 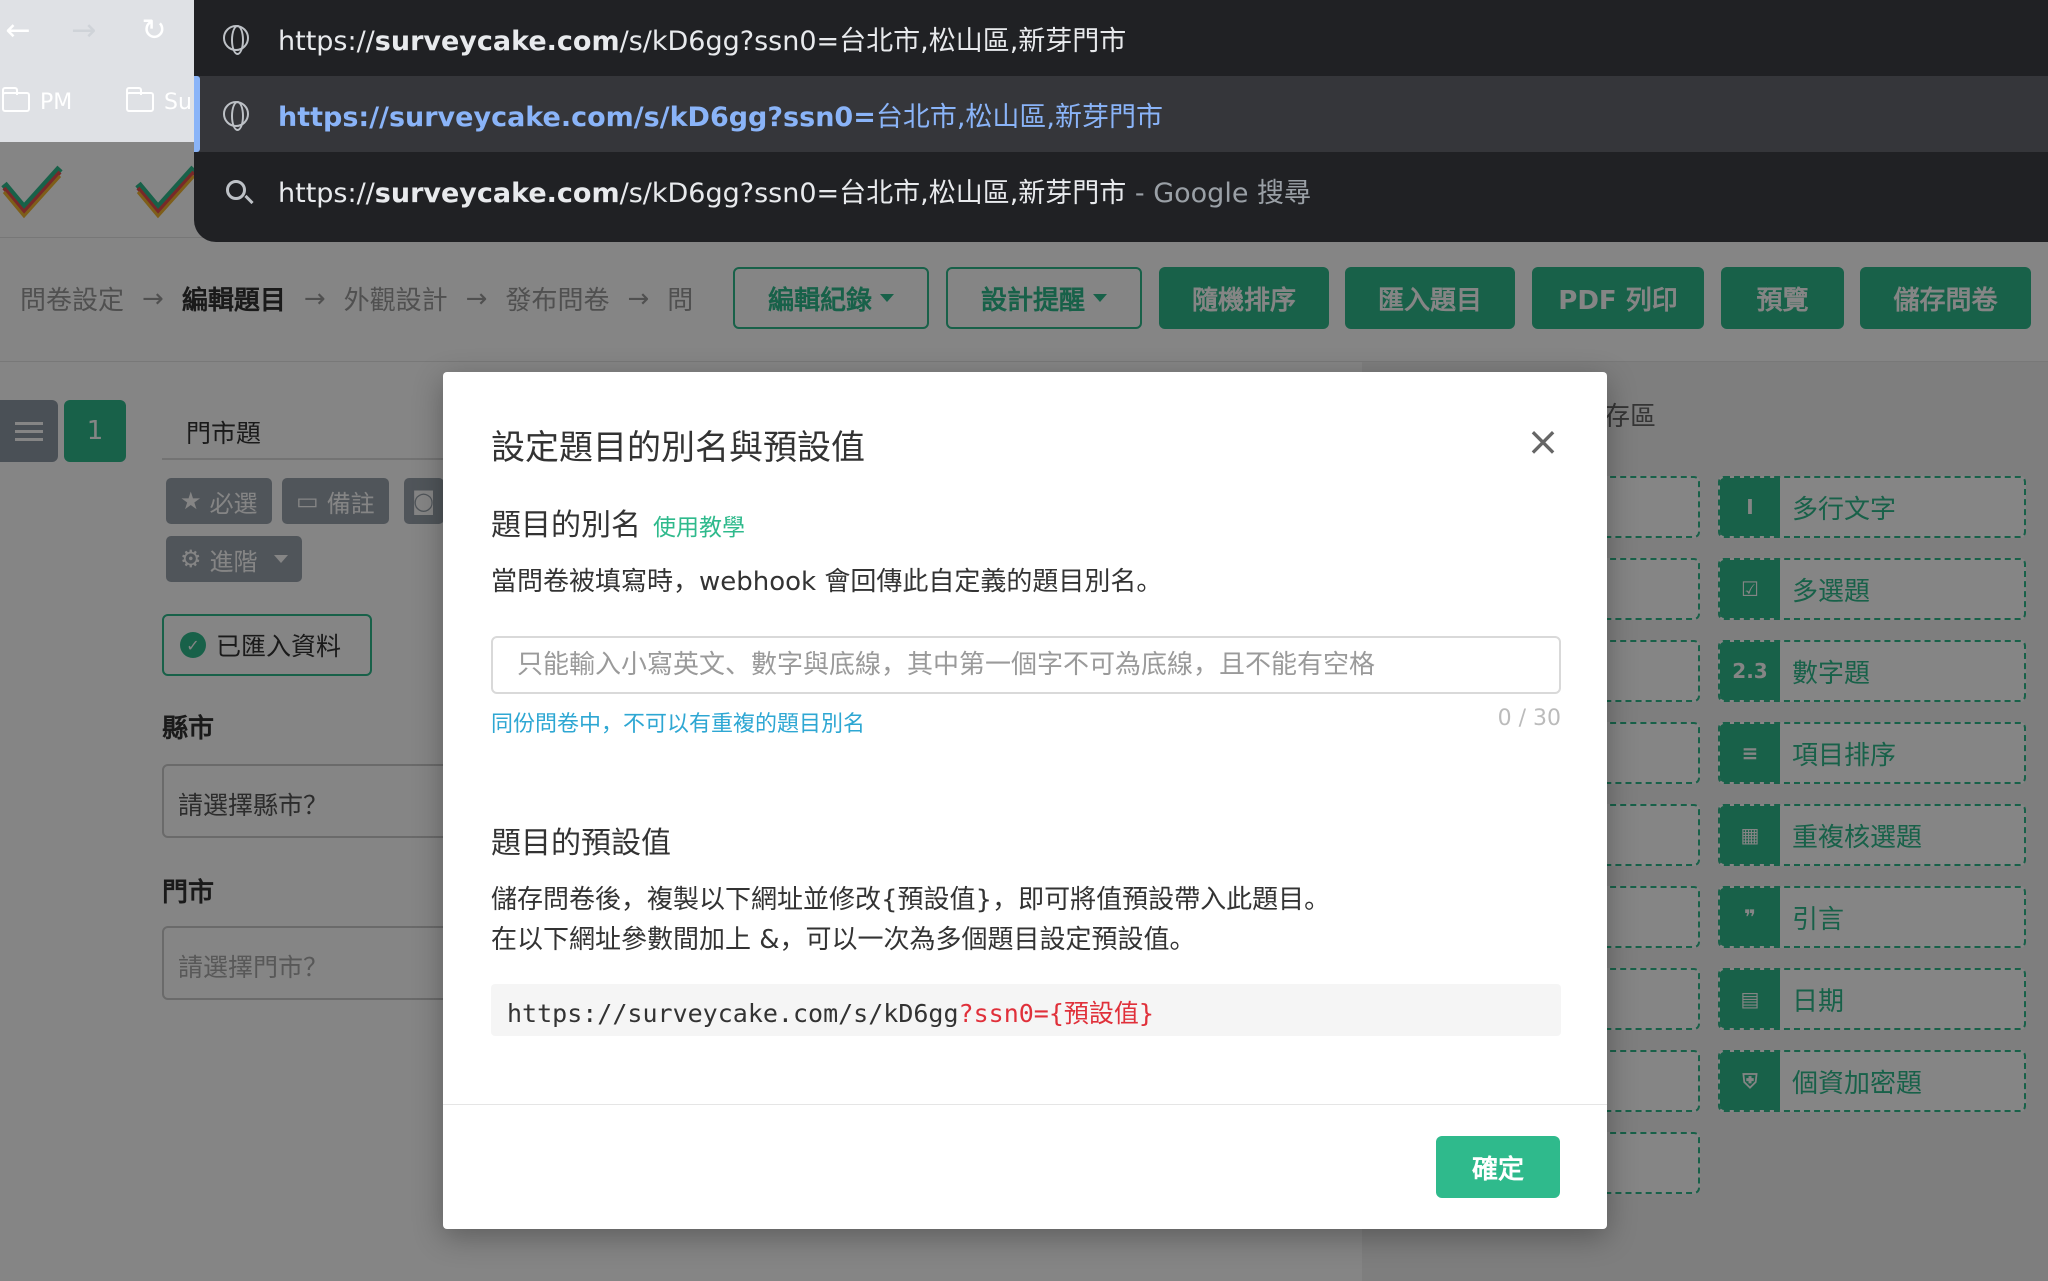 What do you see at coordinates (618, 525) in the screenshot?
I see `alias-heading: 題目的別名 使用教學` at bounding box center [618, 525].